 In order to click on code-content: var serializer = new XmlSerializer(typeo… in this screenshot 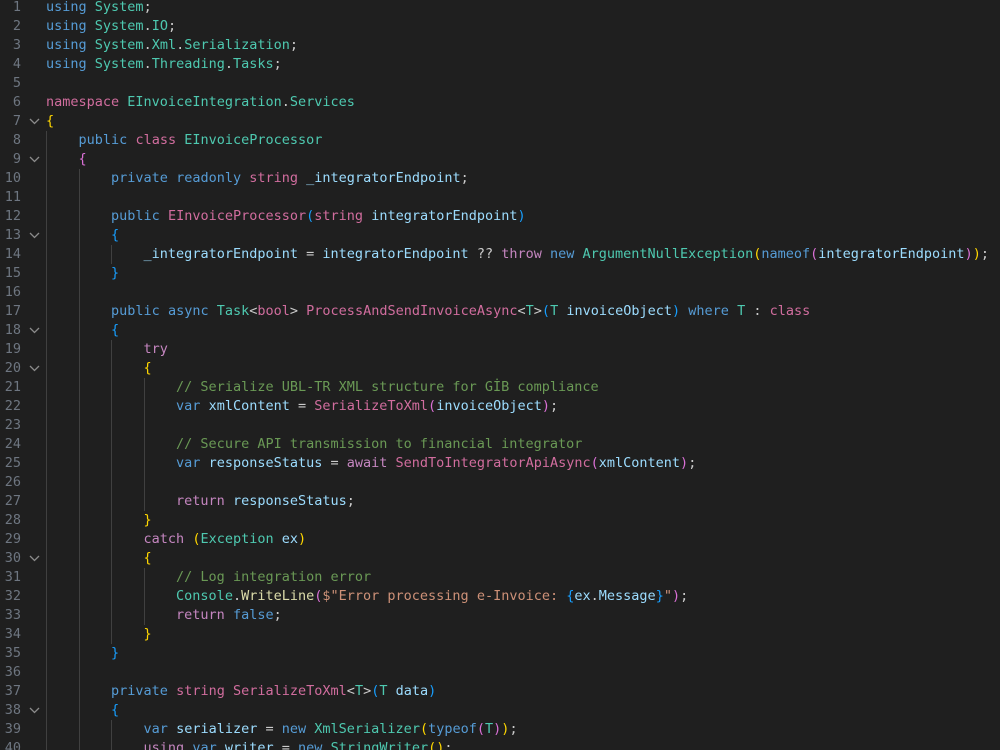, I will do `click(282, 729)`.